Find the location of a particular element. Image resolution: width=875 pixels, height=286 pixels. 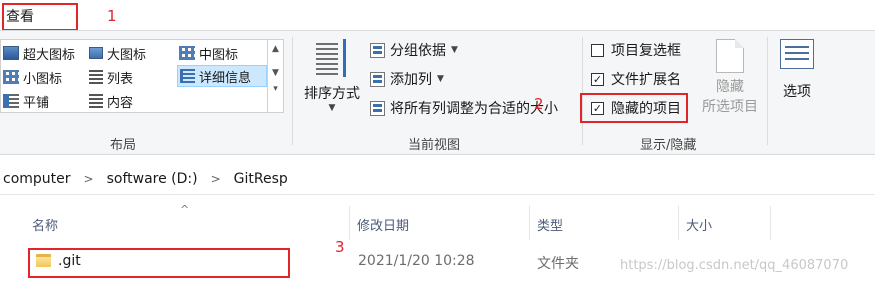

column-label: 类型 is located at coordinates (550, 226).